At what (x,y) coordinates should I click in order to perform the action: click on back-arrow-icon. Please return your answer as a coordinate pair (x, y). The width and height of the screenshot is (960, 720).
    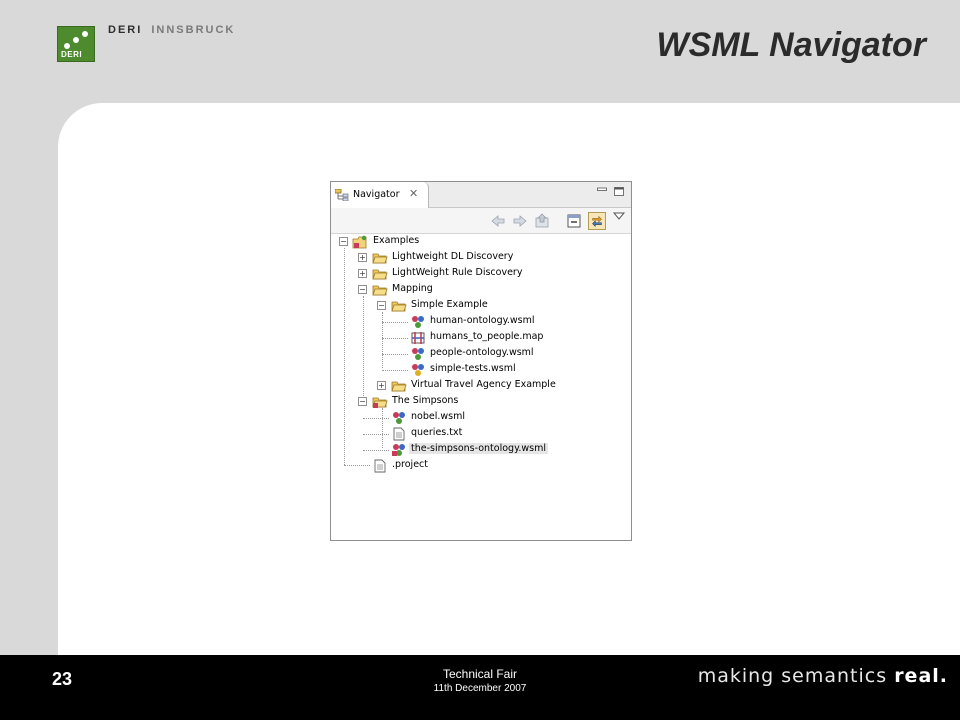
    Looking at the image, I should click on (498, 221).